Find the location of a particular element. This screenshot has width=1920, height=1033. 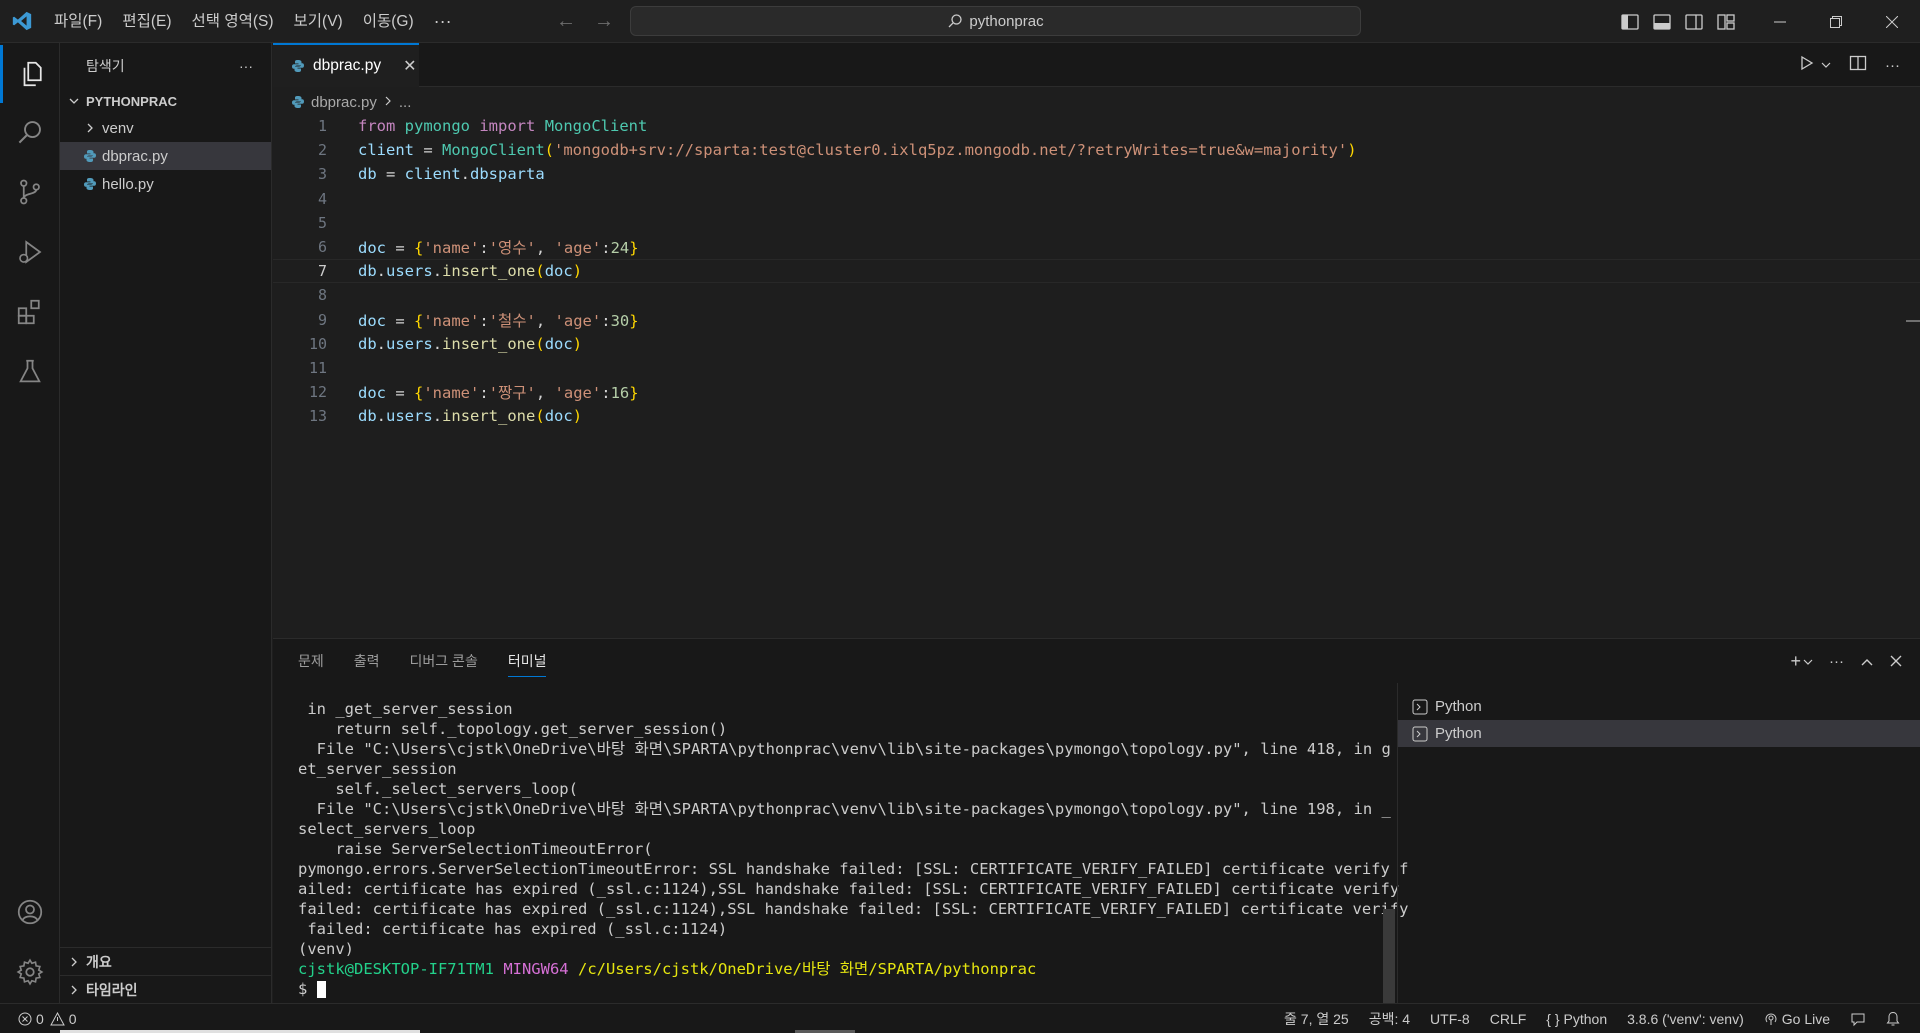

source-control-icon is located at coordinates (30, 192).